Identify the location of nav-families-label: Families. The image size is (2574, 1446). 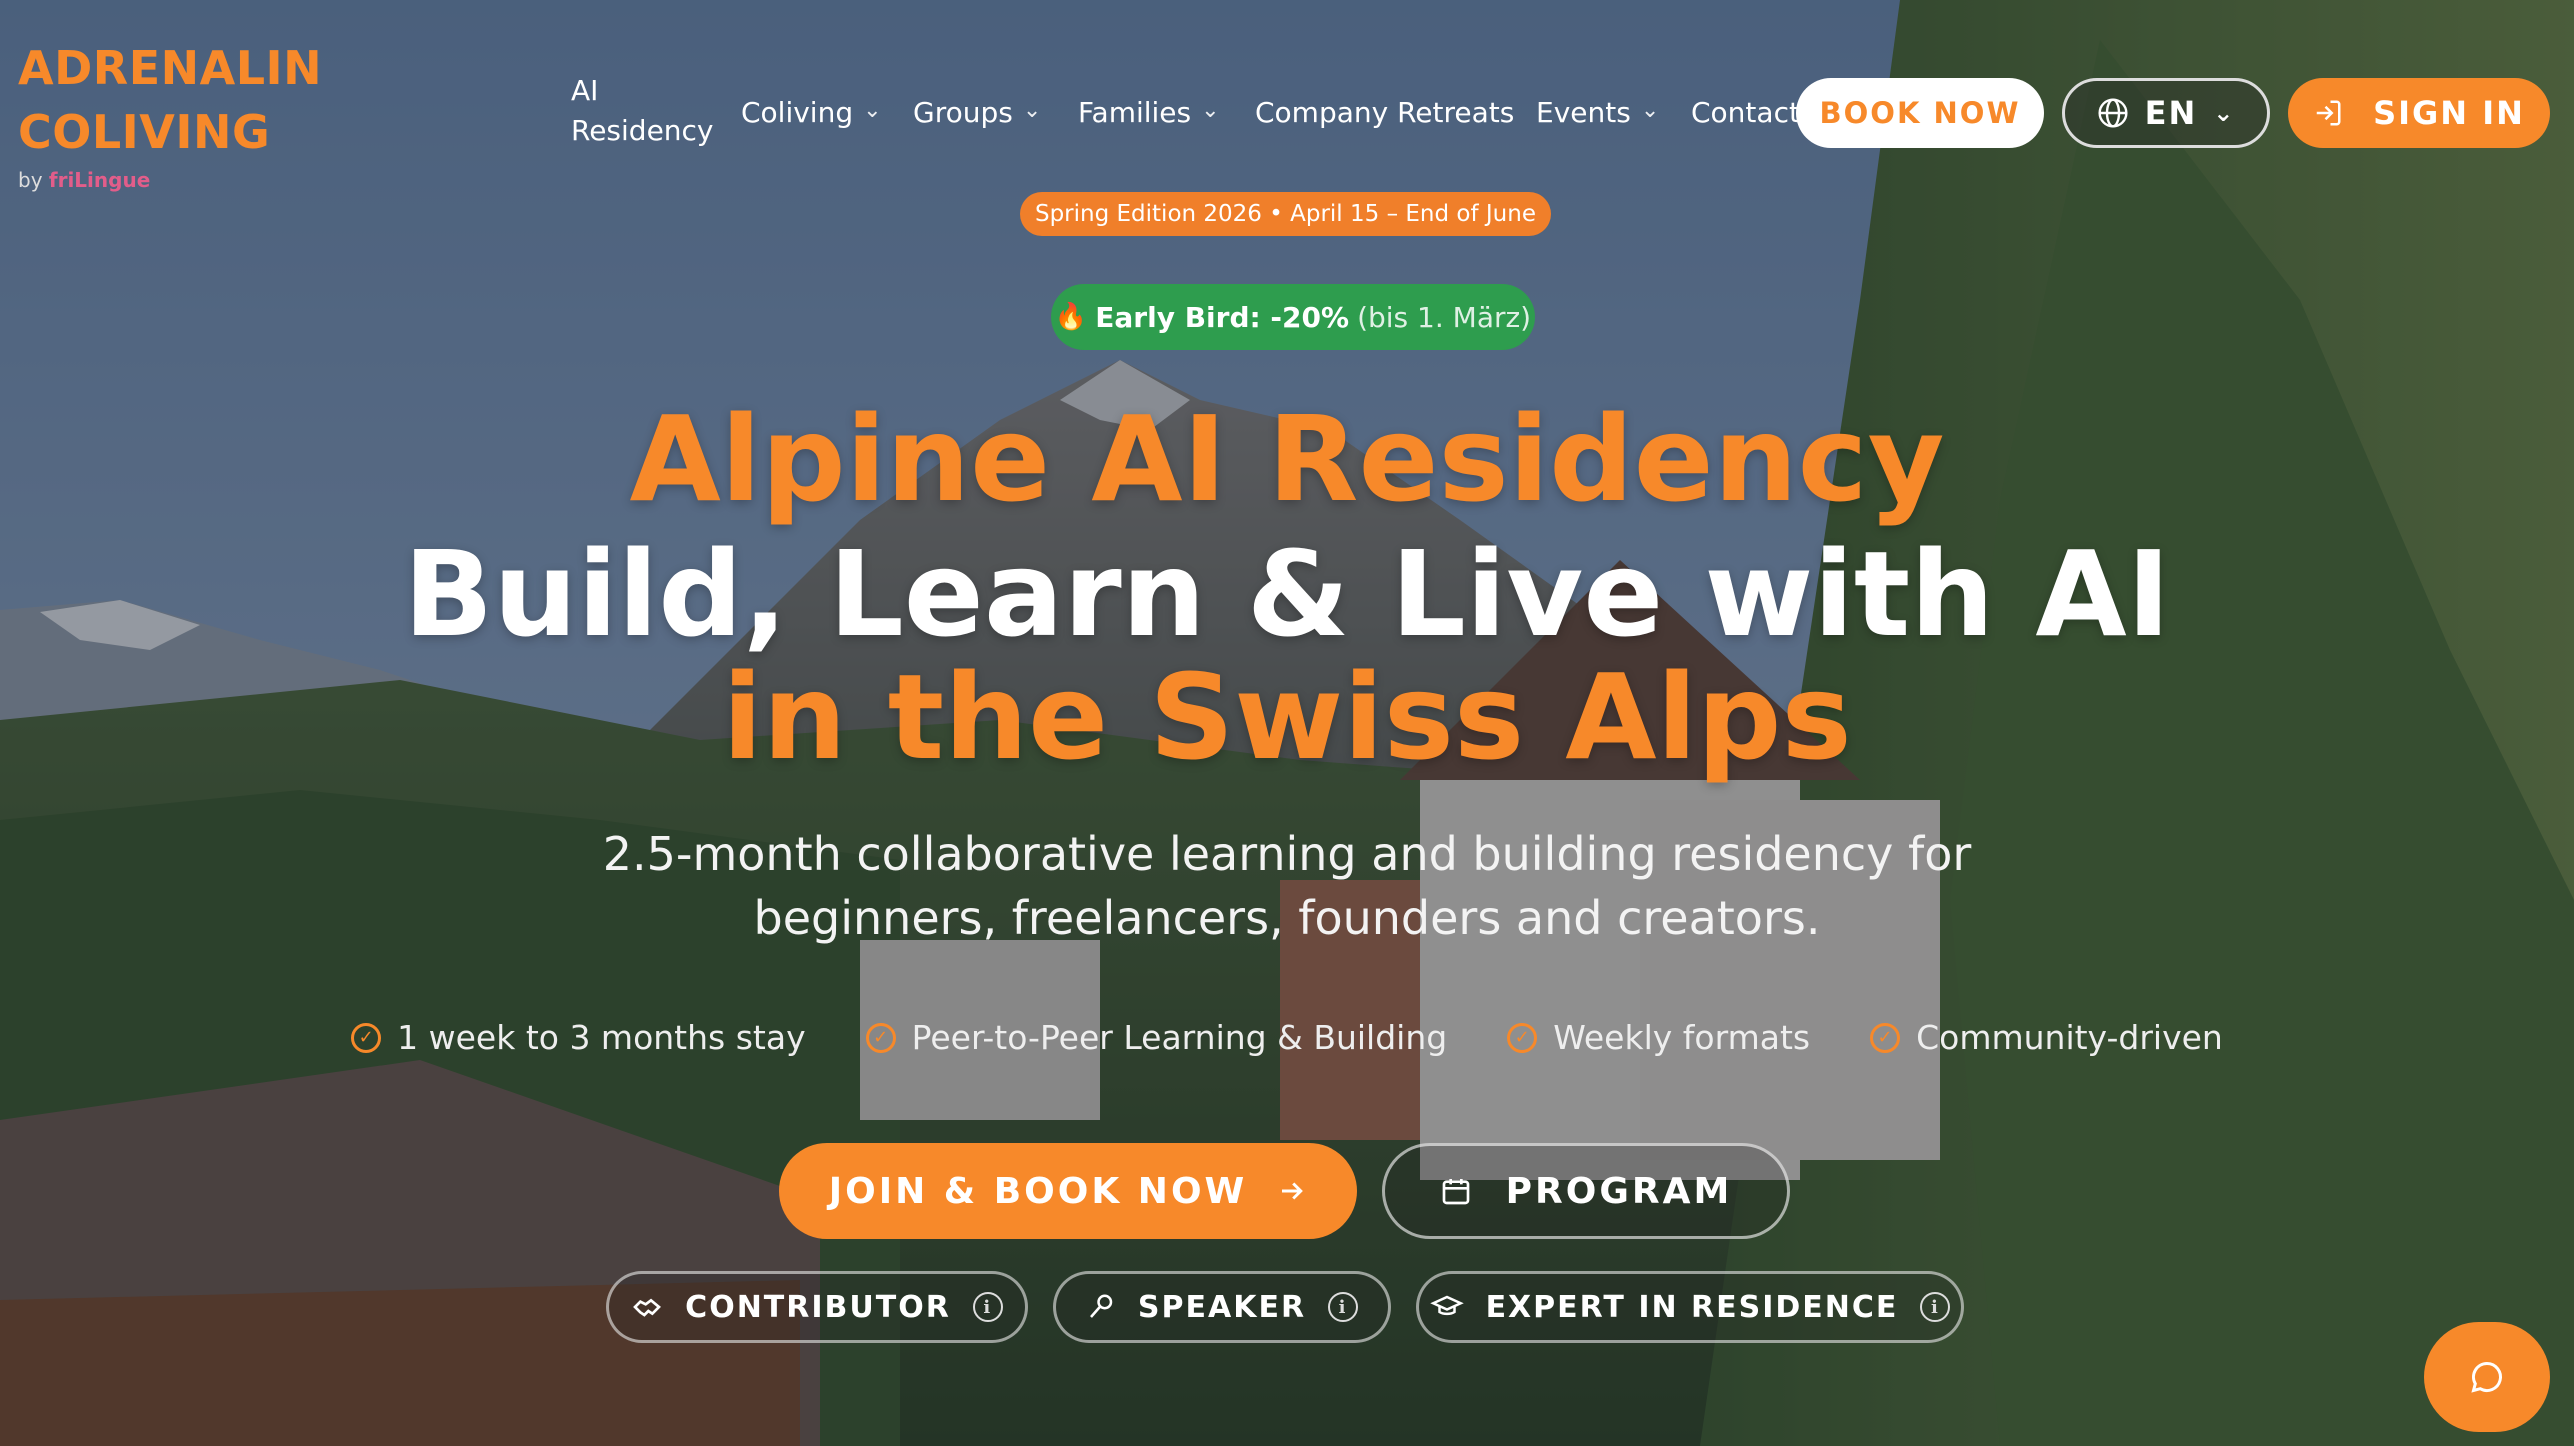
(1135, 112).